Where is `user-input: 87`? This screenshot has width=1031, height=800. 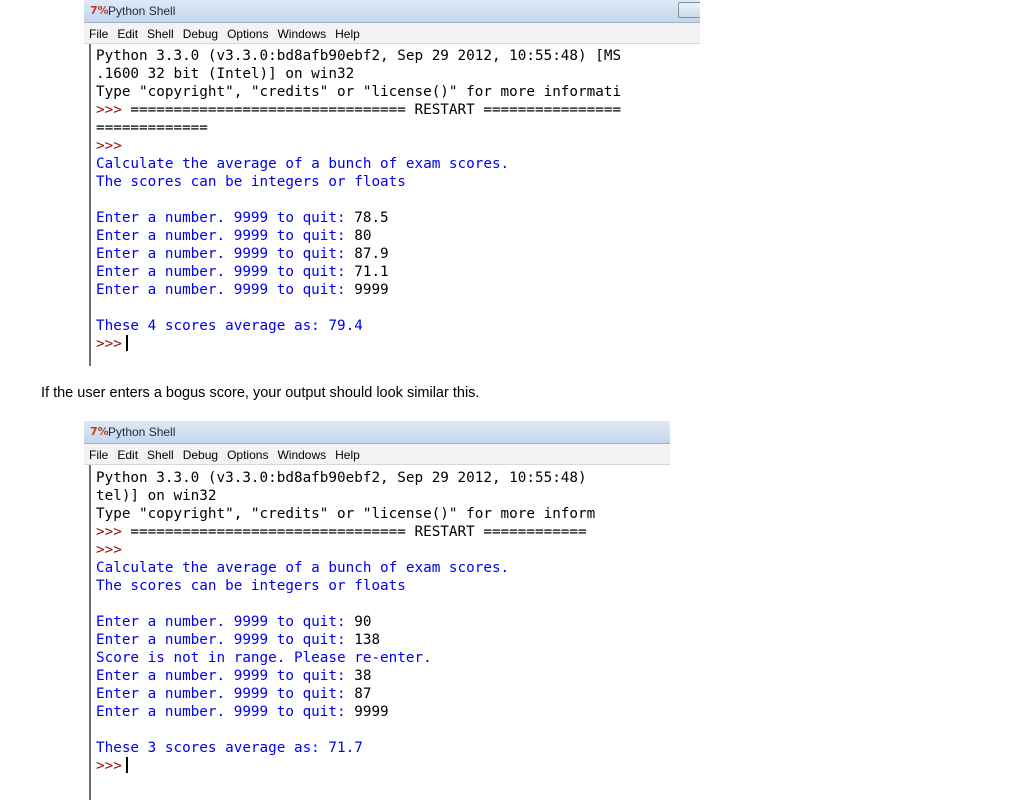 user-input: 87 is located at coordinates (363, 694).